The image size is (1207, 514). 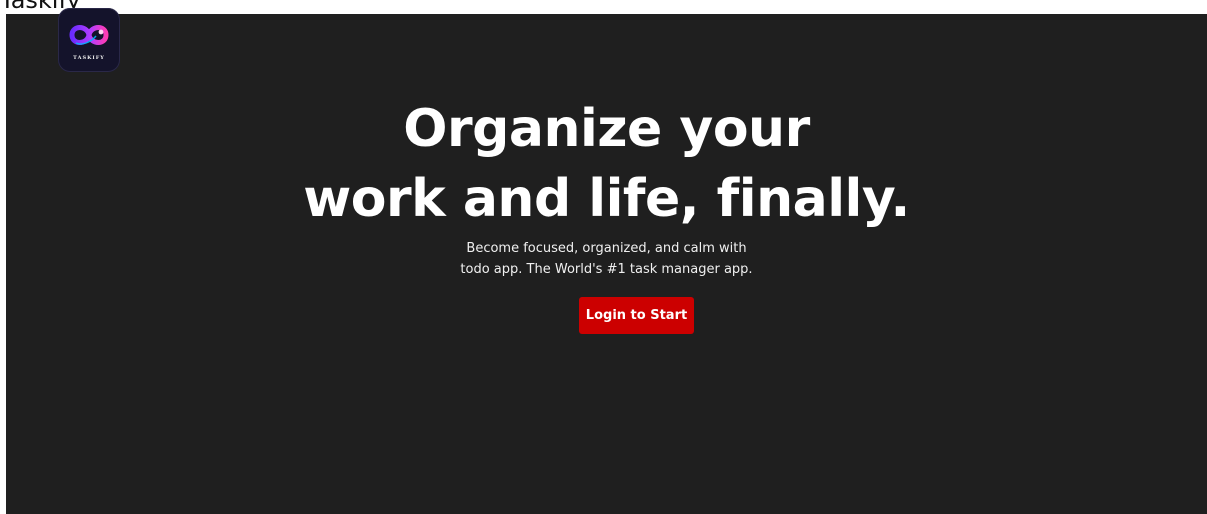 What do you see at coordinates (636, 315) in the screenshot?
I see `login-to-start-button: Login to Start` at bounding box center [636, 315].